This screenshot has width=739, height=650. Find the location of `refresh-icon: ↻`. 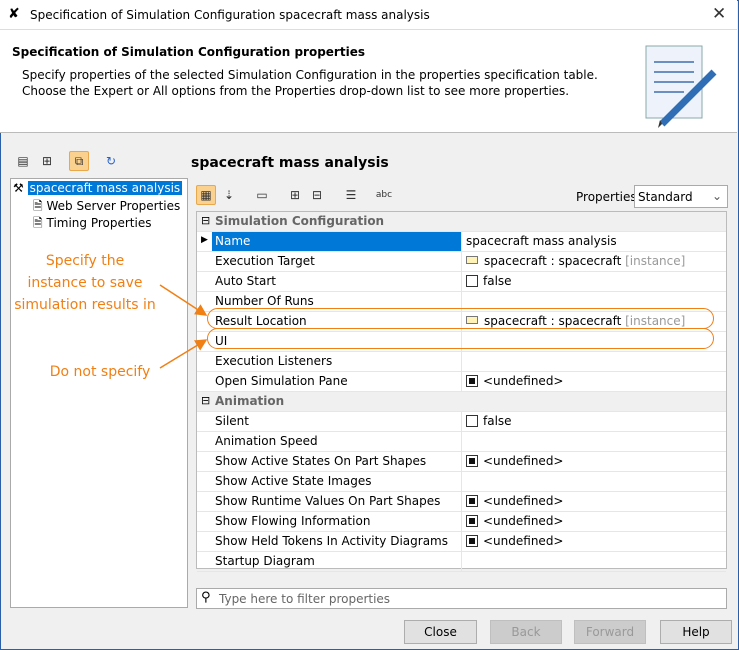

refresh-icon: ↻ is located at coordinates (111, 161).